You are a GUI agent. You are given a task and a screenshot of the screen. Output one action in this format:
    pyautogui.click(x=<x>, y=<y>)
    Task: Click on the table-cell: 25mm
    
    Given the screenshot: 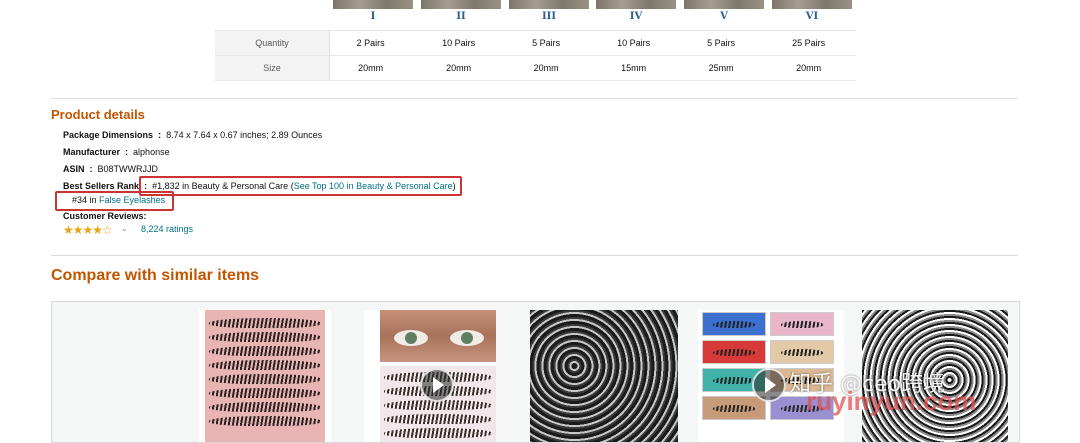 What is the action you would take?
    pyautogui.click(x=721, y=68)
    